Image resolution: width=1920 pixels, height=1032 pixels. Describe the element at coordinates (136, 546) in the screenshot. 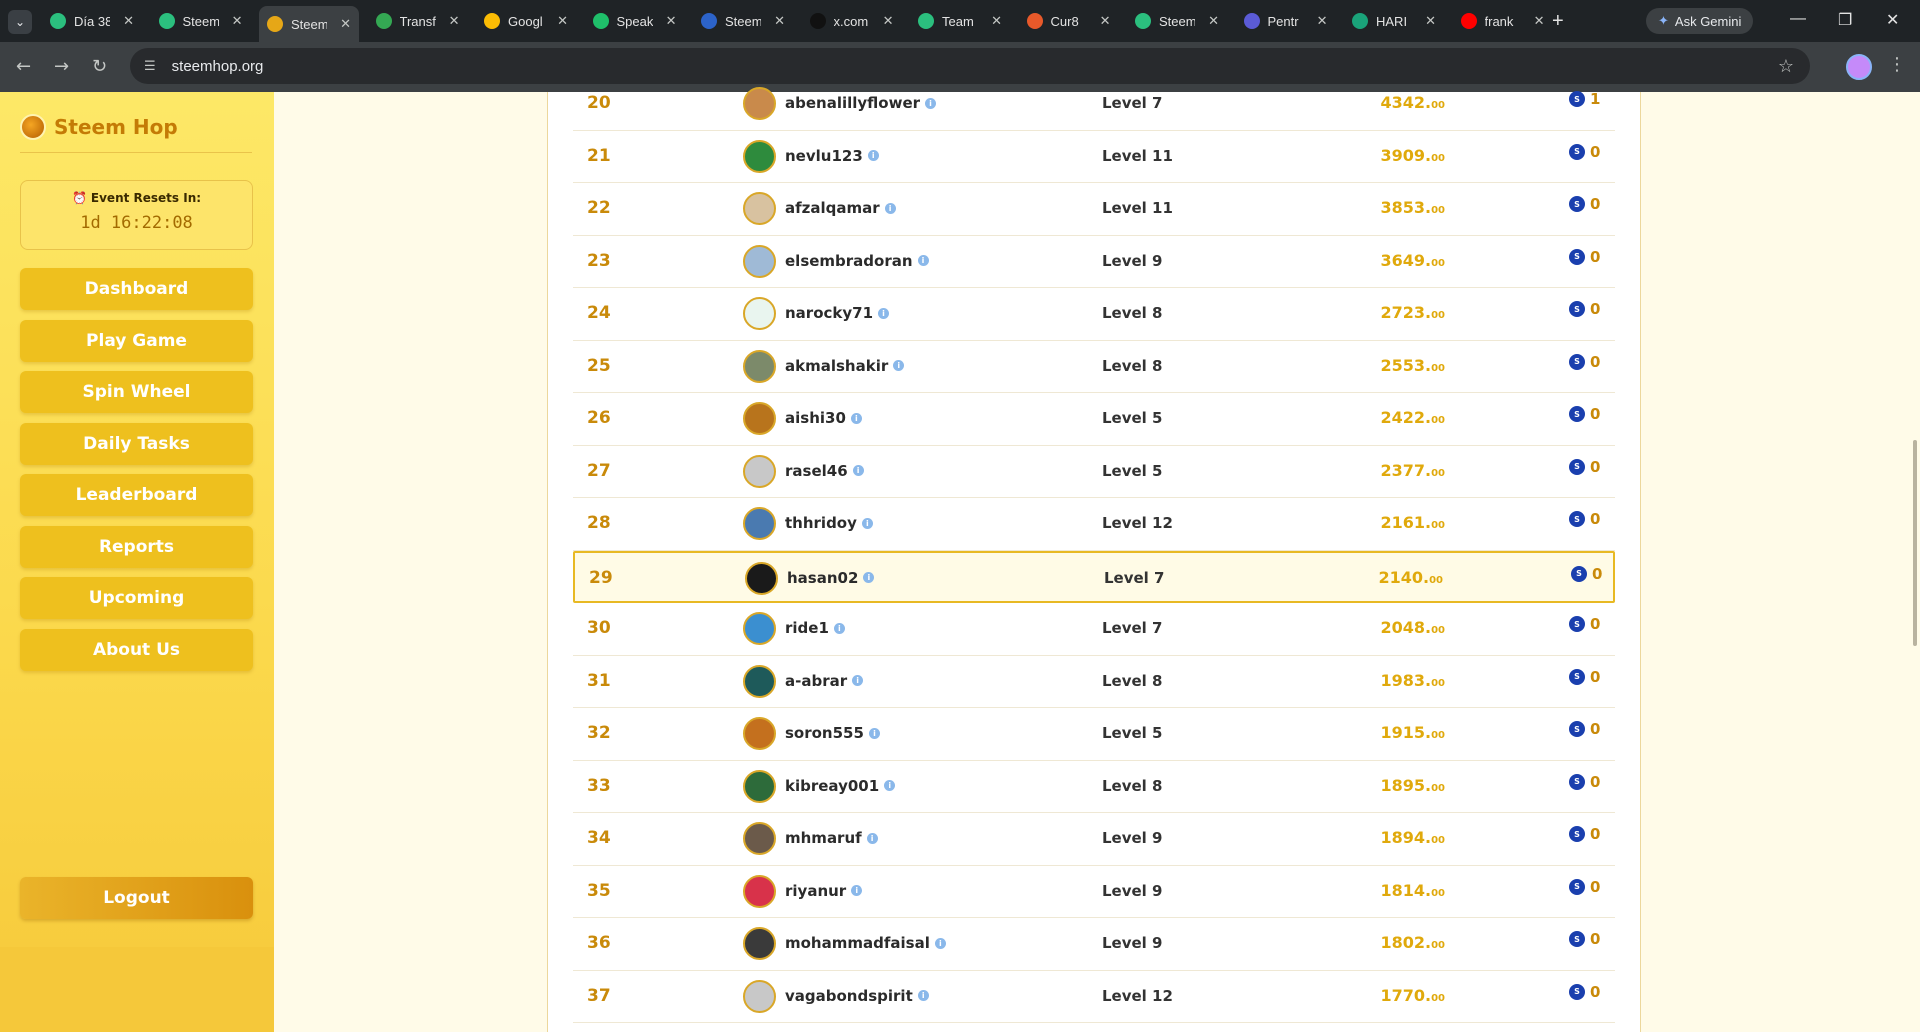

I see `sidebar-item-reports: Reports` at that location.